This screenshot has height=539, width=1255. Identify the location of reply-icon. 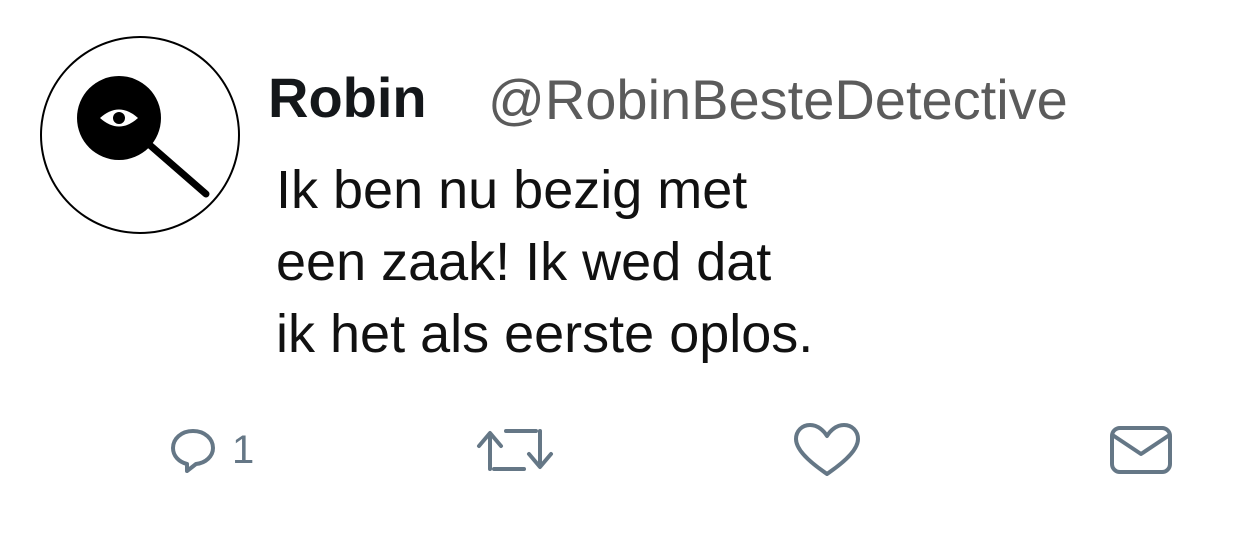
(193, 451).